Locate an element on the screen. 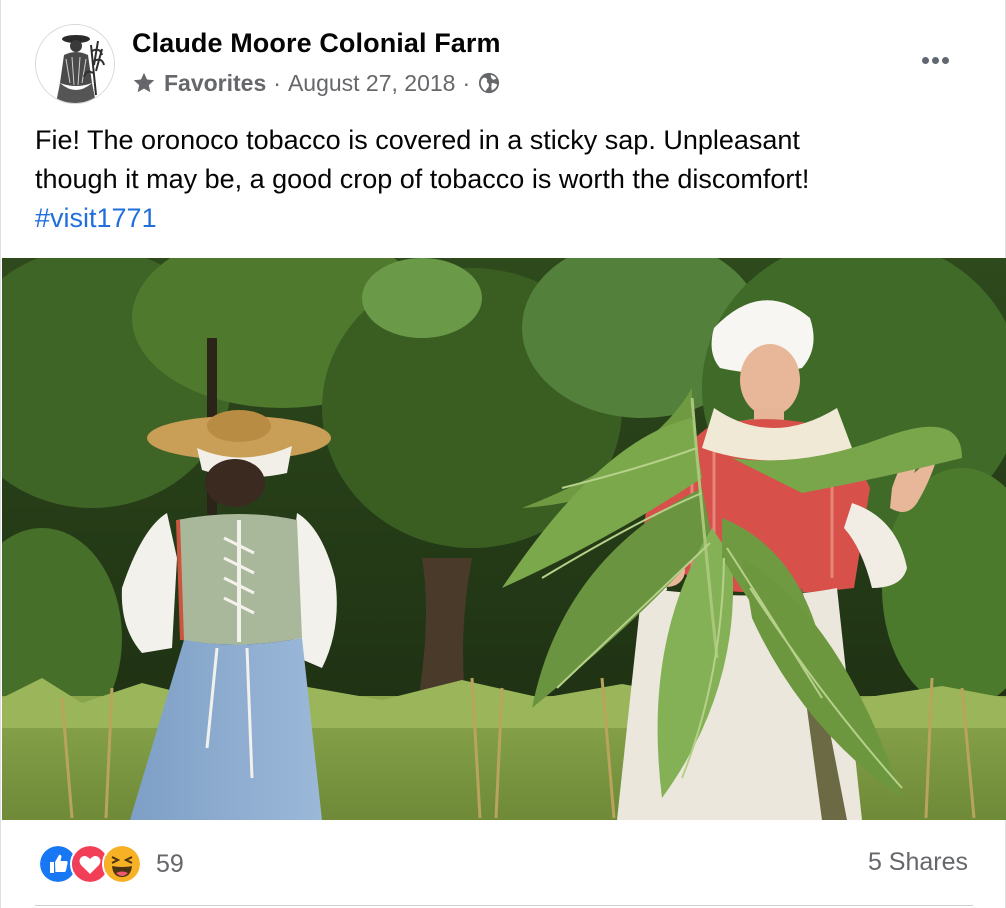 Image resolution: width=1006 pixels, height=908 pixels. page-avatar is located at coordinates (75, 64).